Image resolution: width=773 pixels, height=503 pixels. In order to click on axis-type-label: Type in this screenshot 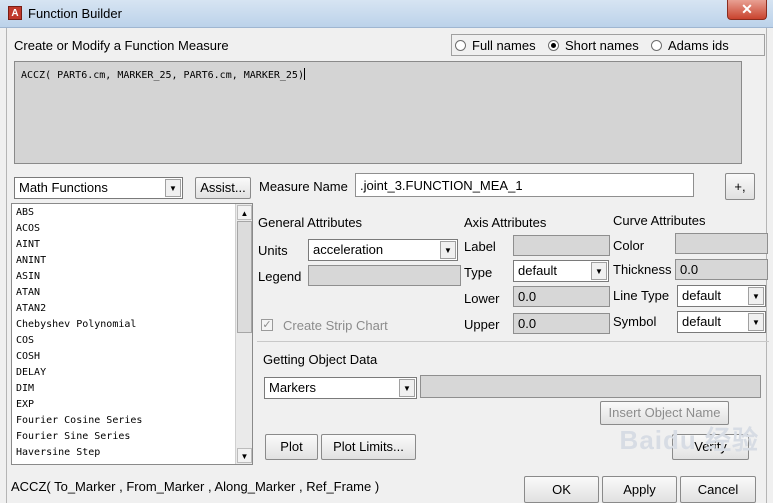, I will do `click(478, 272)`.